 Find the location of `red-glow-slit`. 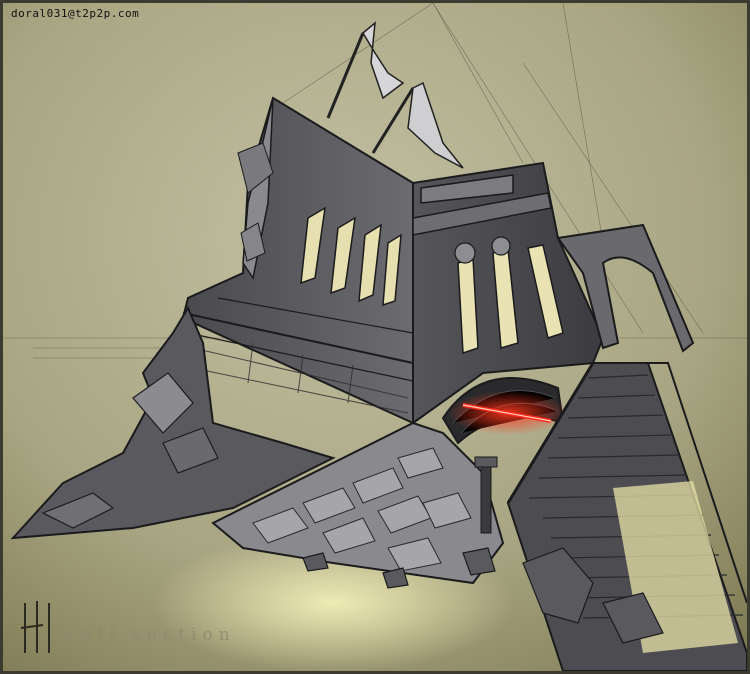

red-glow-slit is located at coordinates (508, 413).